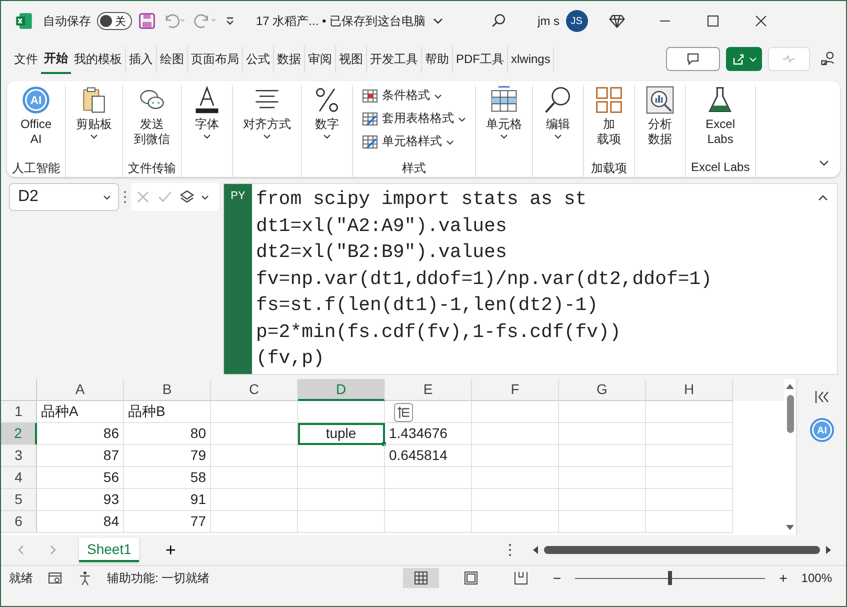 The height and width of the screenshot is (607, 847). What do you see at coordinates (167, 434) in the screenshot?
I see `table-cell: 80` at bounding box center [167, 434].